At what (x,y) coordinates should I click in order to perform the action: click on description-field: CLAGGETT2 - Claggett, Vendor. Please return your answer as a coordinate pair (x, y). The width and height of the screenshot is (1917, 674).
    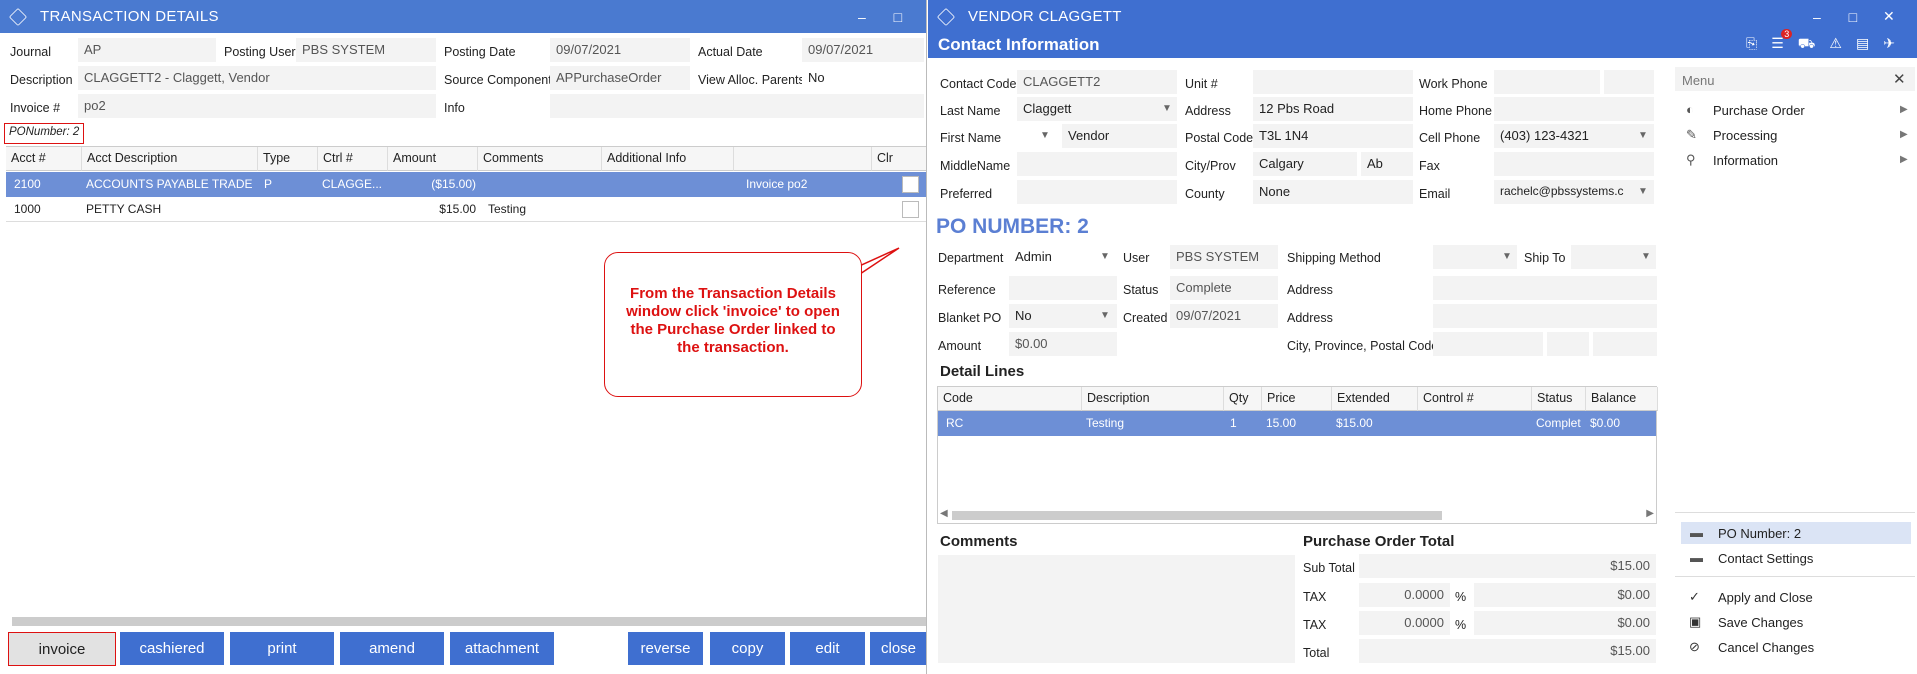
    Looking at the image, I should click on (257, 78).